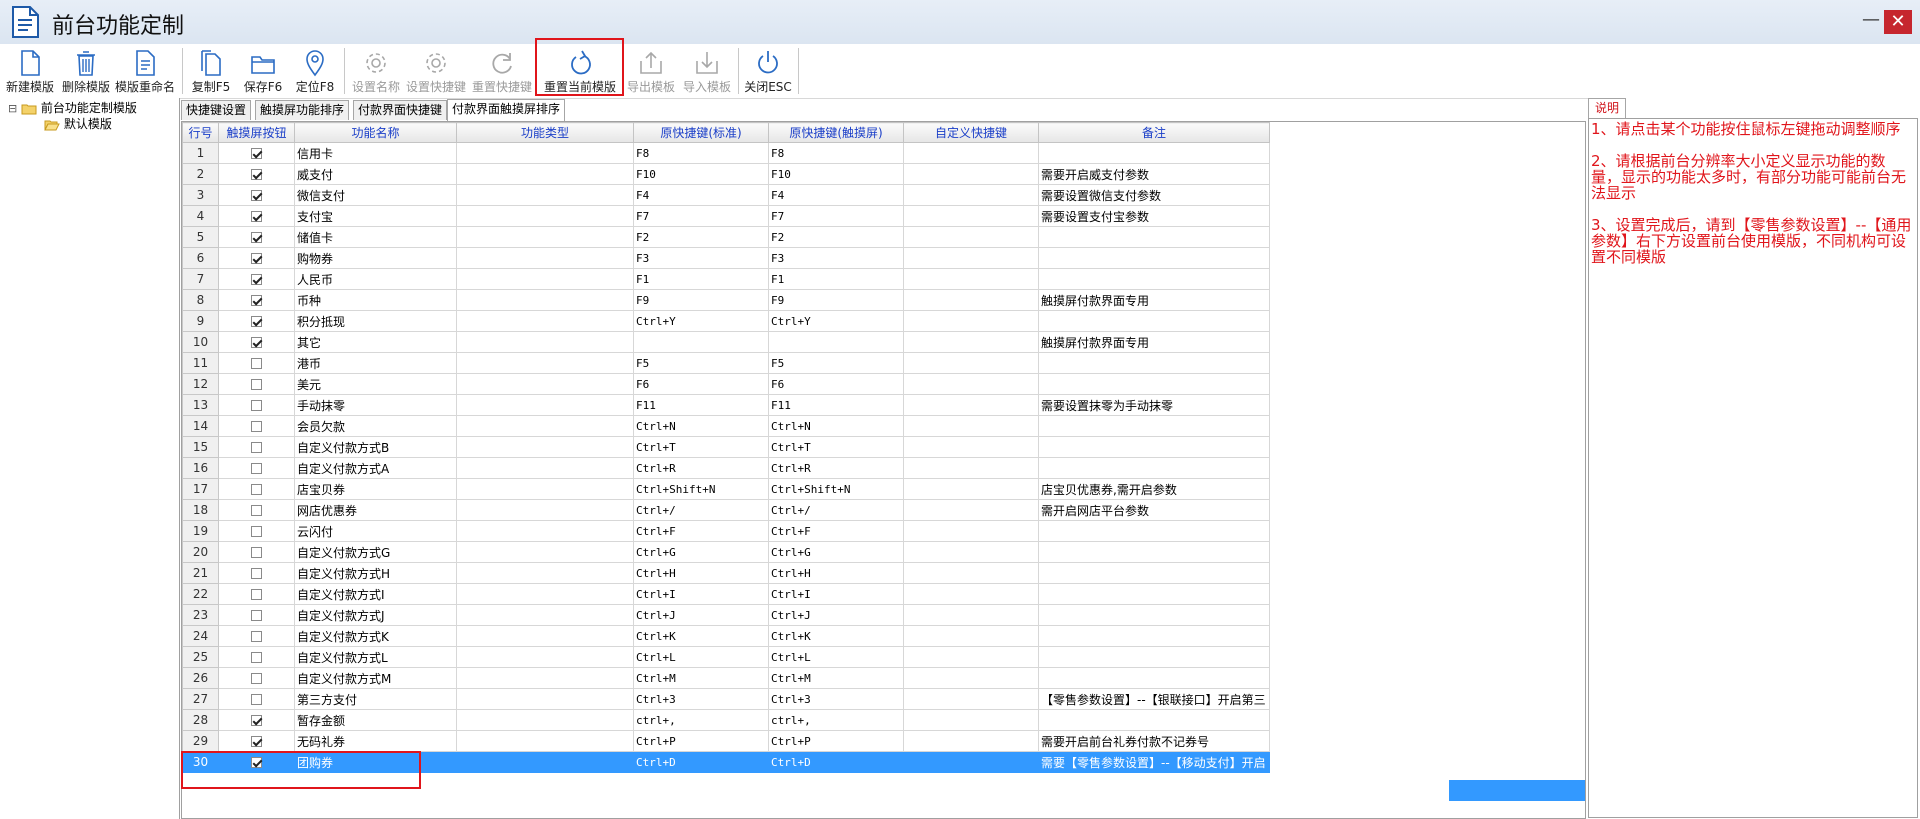  What do you see at coordinates (726, 258) in the screenshot?
I see `table-row: 6 购物券 F3 F3` at bounding box center [726, 258].